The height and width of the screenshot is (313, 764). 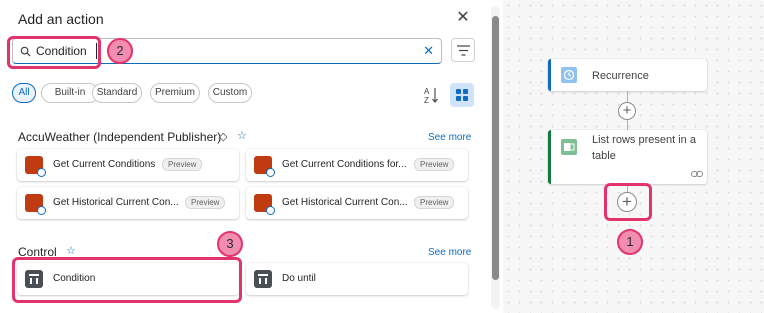 What do you see at coordinates (223, 137) in the screenshot?
I see `premium-diamond-icon: ◇` at bounding box center [223, 137].